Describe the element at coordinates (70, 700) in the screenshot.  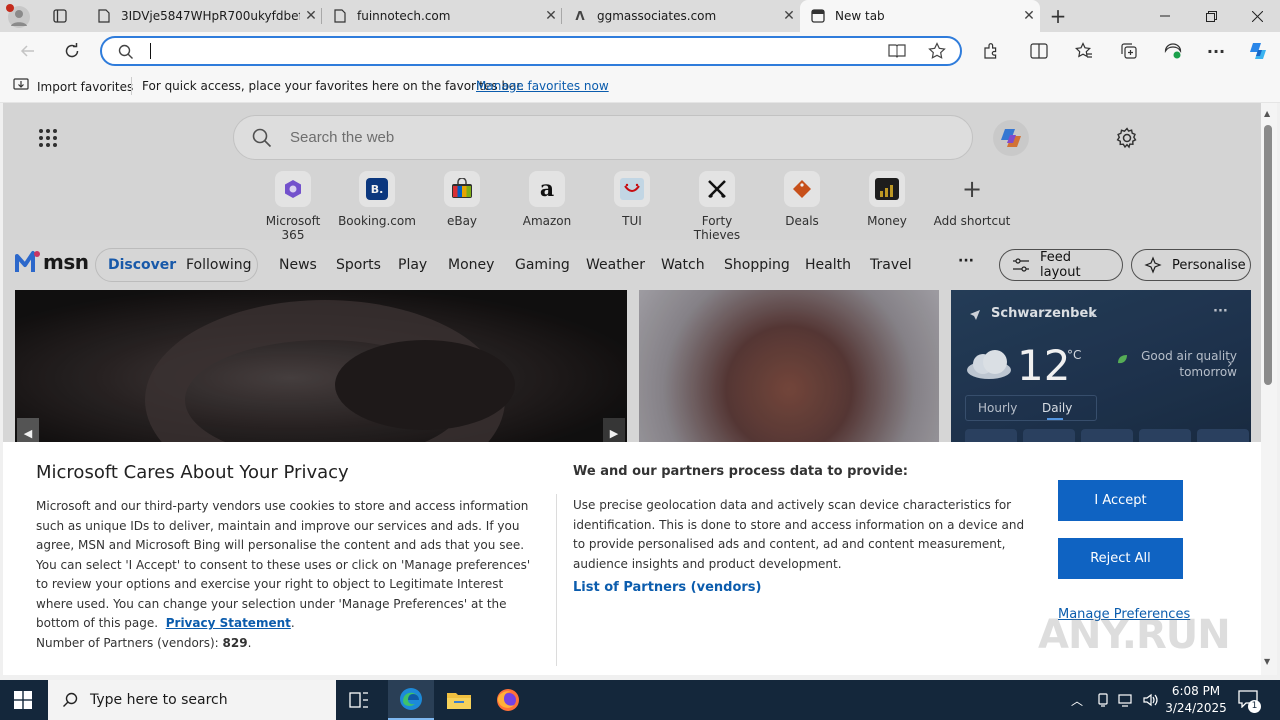
I see `search-icon` at that location.